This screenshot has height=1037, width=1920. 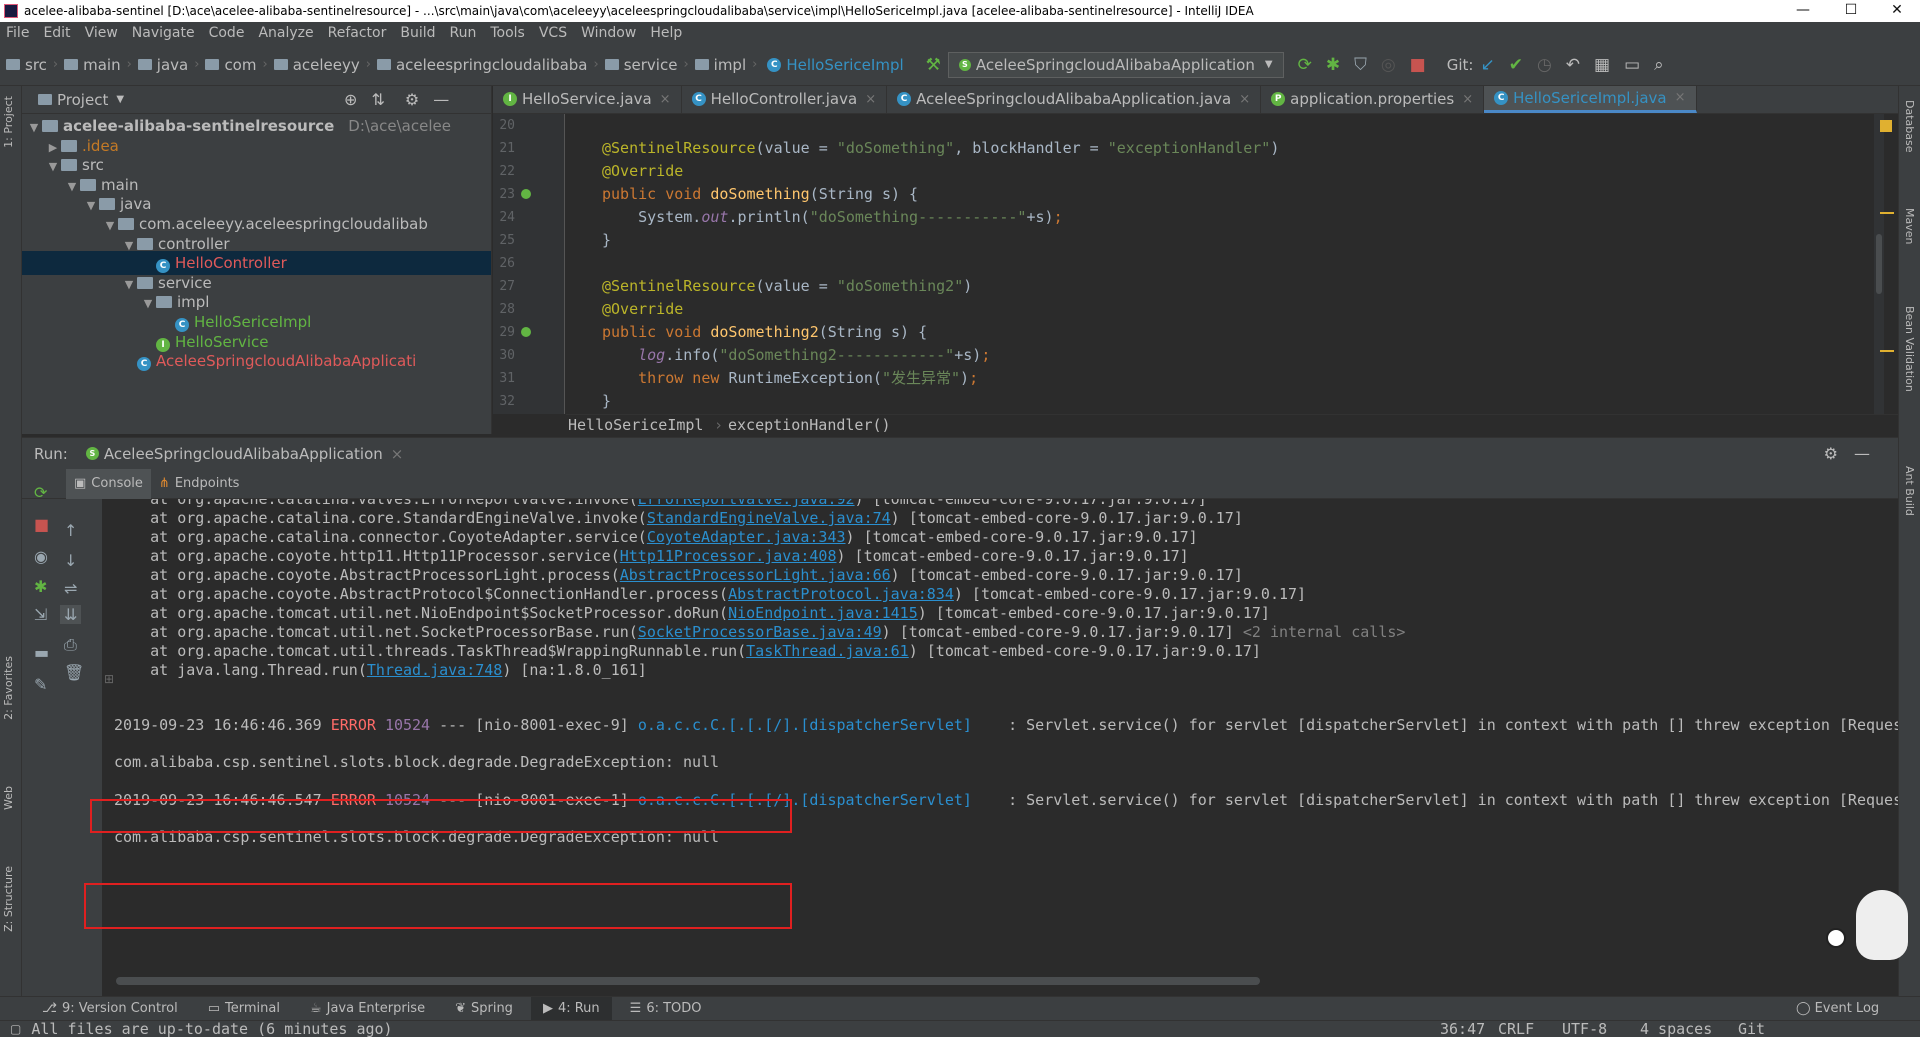 I want to click on menu-item-help: Help, so click(x=666, y=33).